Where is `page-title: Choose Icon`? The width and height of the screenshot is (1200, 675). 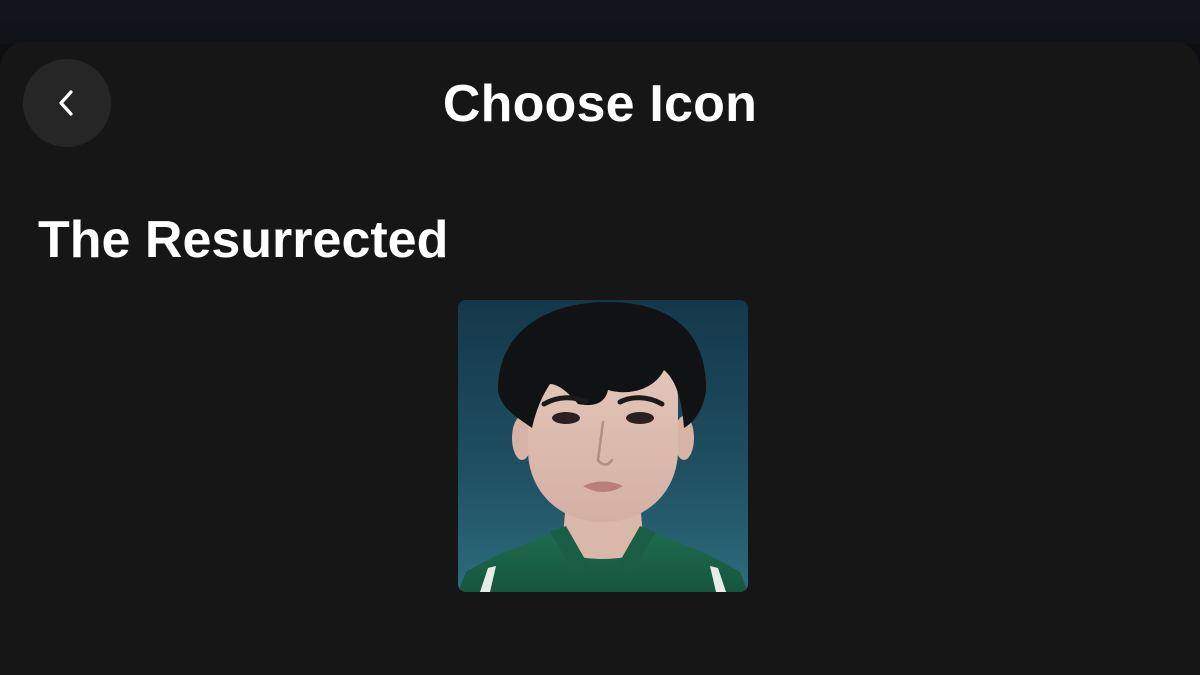
page-title: Choose Icon is located at coordinates (600, 104).